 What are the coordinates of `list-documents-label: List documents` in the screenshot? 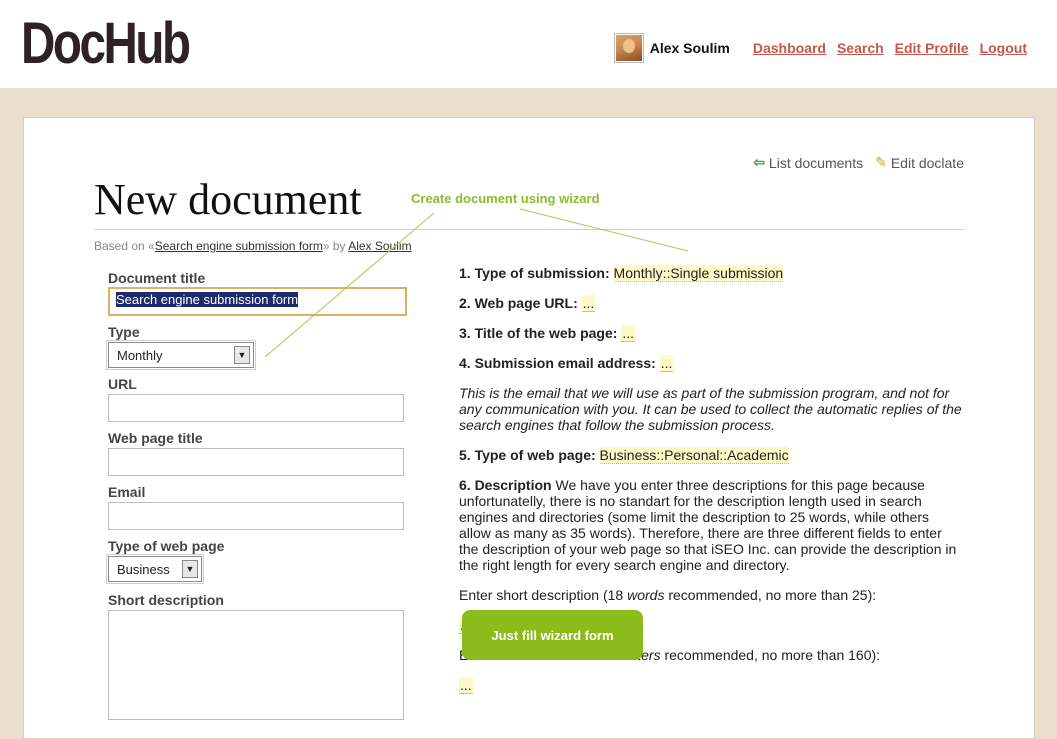 It's located at (816, 162).